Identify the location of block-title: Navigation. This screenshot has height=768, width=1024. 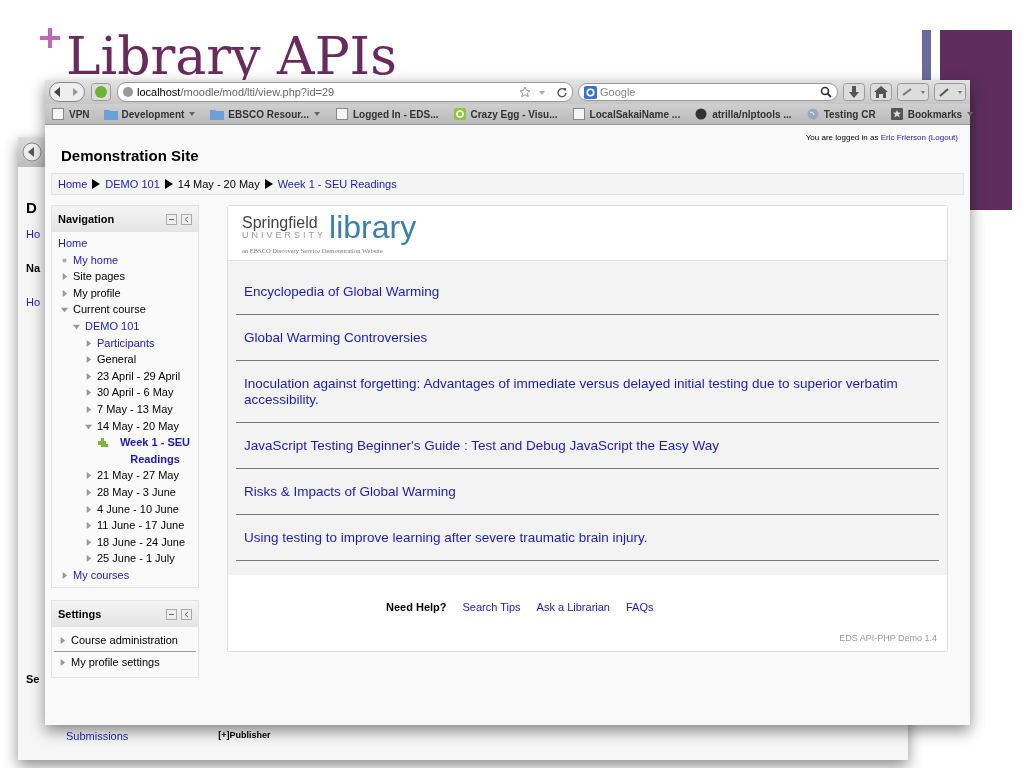
(86, 219).